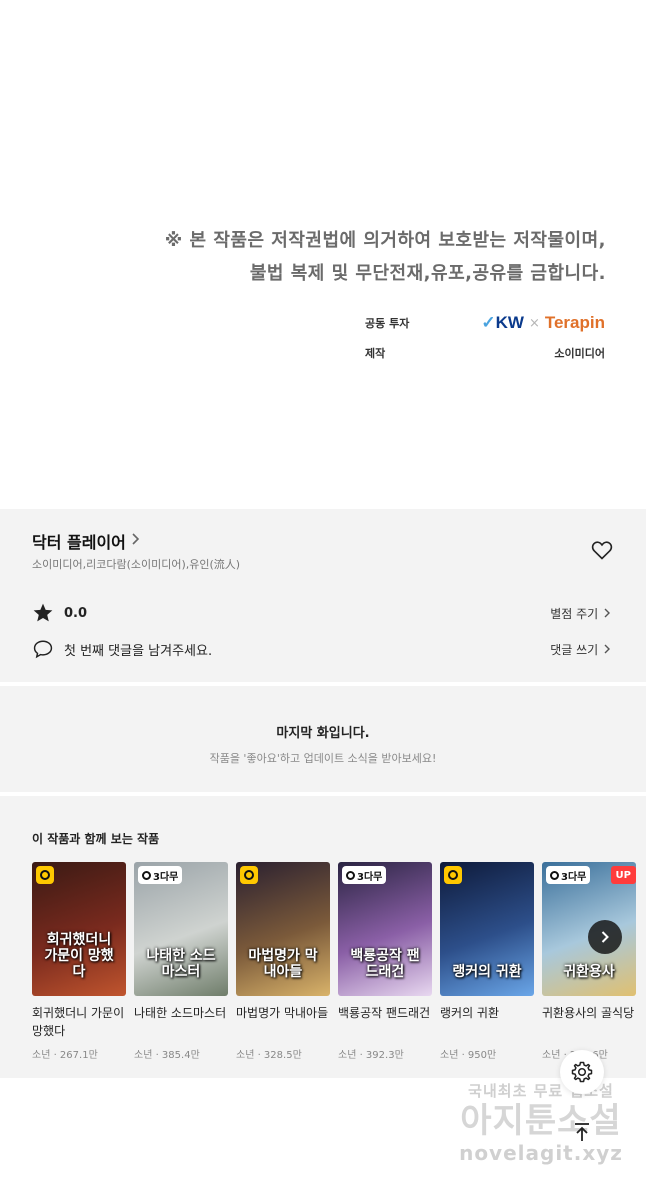  What do you see at coordinates (589, 1022) in the screenshot?
I see `recommendation-title: 귀환용사의 골식당` at bounding box center [589, 1022].